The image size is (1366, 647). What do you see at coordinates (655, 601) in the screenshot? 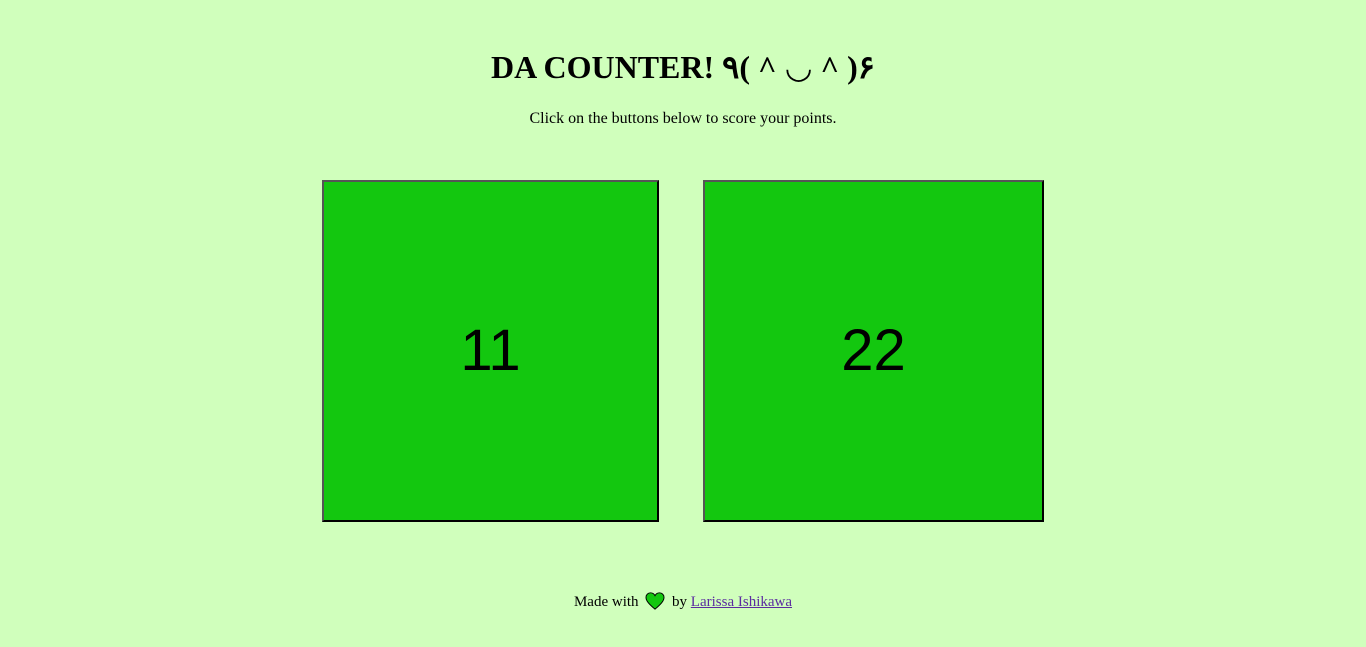
I see `heart-icon` at bounding box center [655, 601].